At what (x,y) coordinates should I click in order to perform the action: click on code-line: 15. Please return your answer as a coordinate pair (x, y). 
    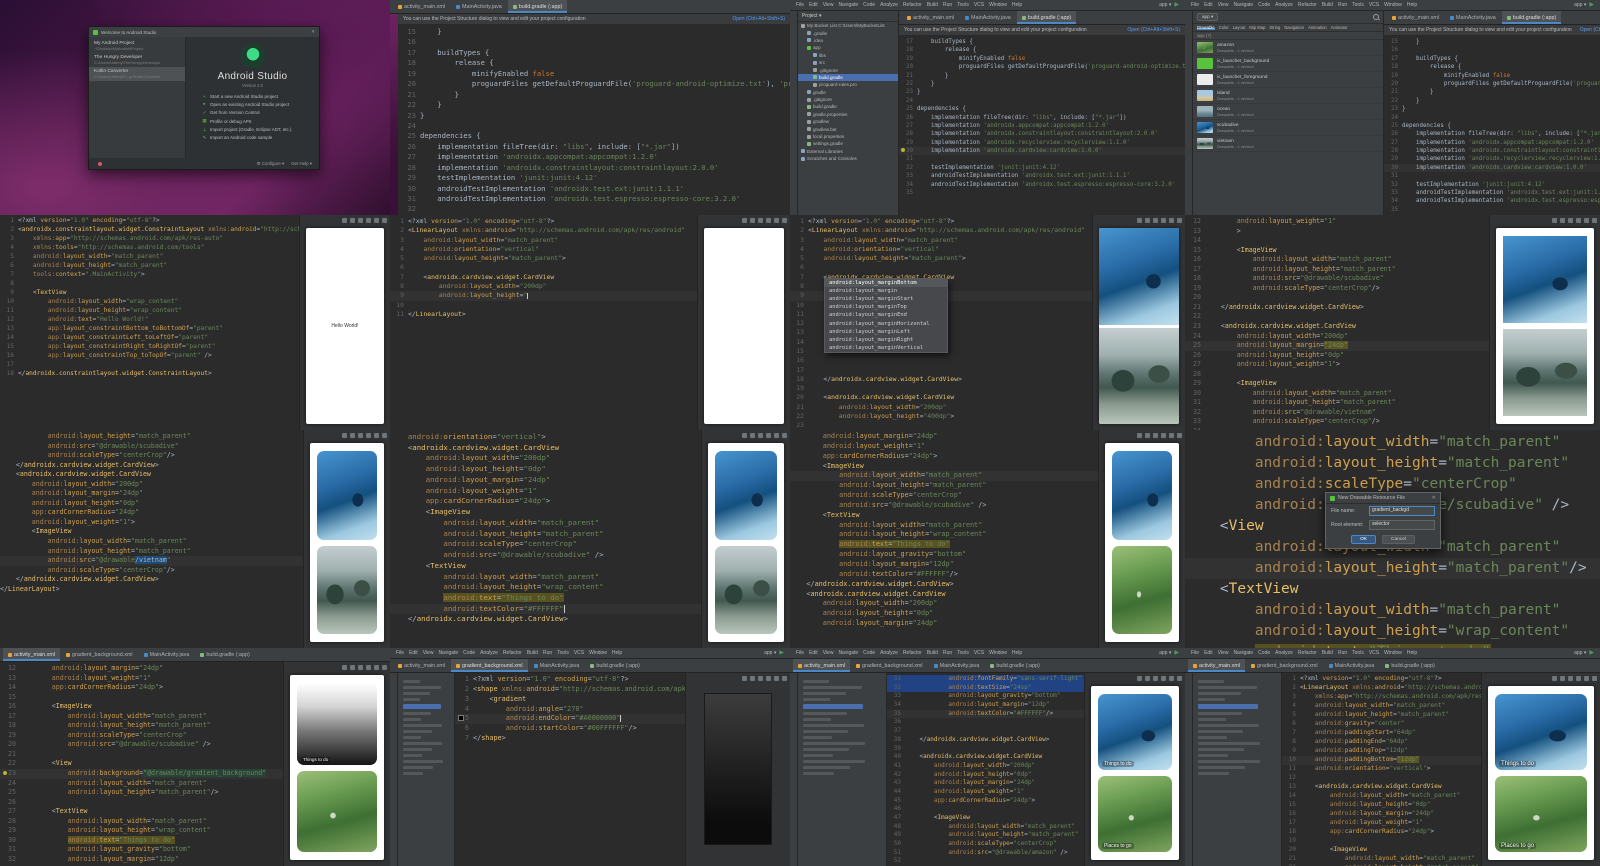
    Looking at the image, I should click on (141, 698).